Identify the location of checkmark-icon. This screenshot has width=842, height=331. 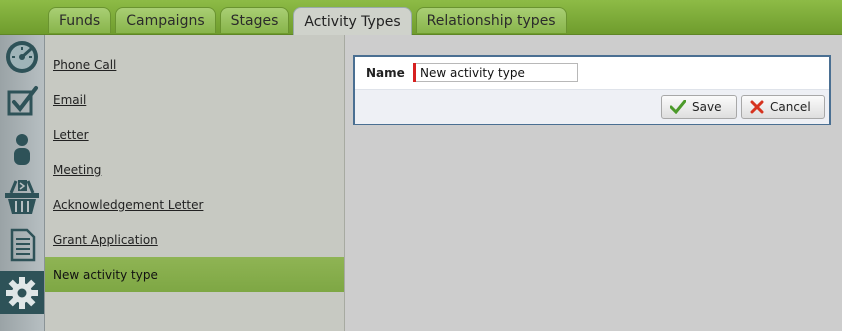
(678, 107).